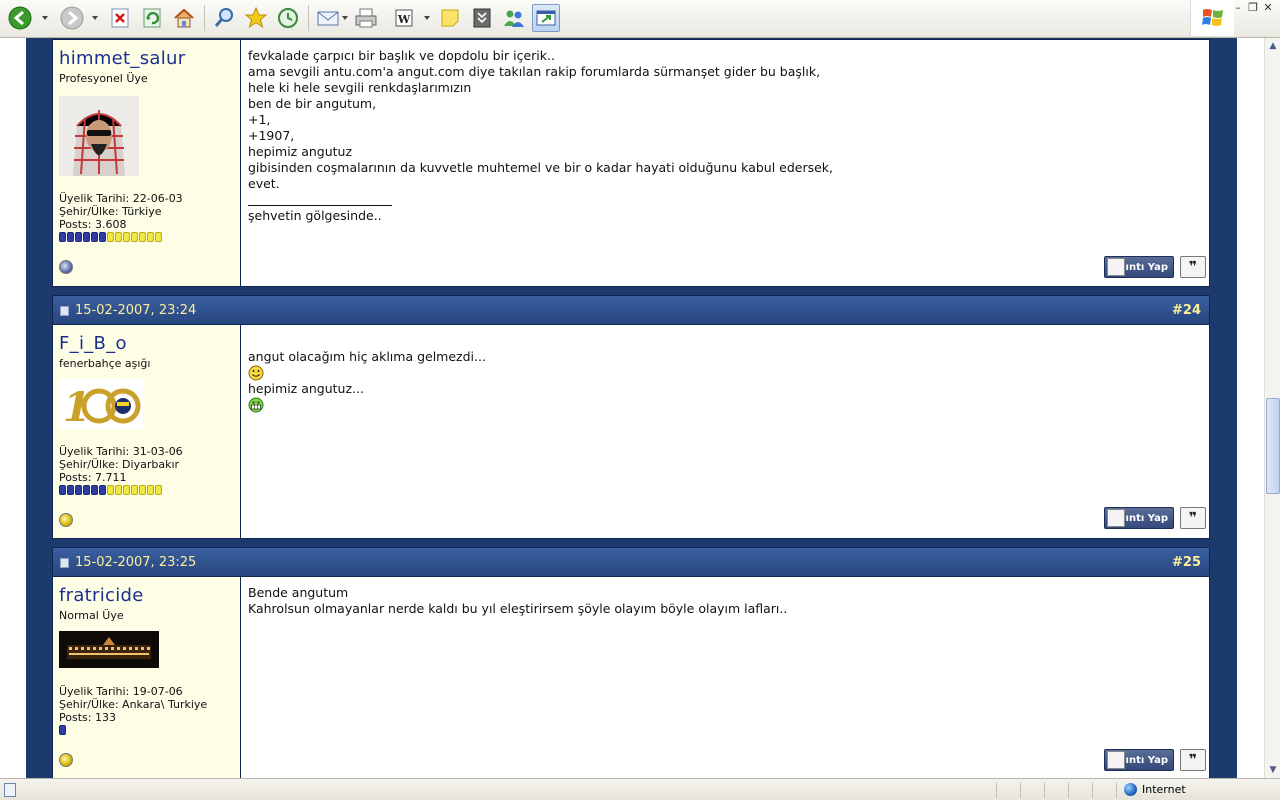 The width and height of the screenshot is (1280, 800). I want to click on window-icon, so click(546, 18).